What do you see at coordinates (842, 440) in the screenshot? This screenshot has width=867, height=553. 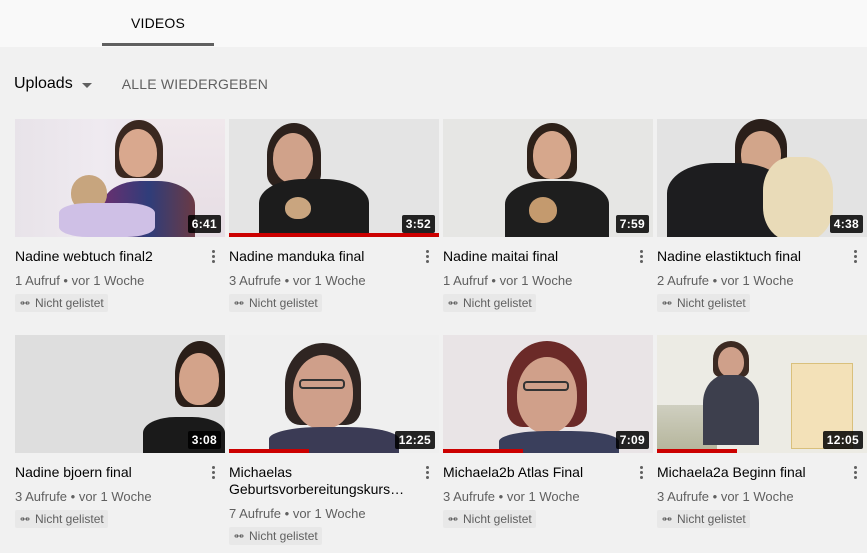 I see `video-duration: 12:05` at bounding box center [842, 440].